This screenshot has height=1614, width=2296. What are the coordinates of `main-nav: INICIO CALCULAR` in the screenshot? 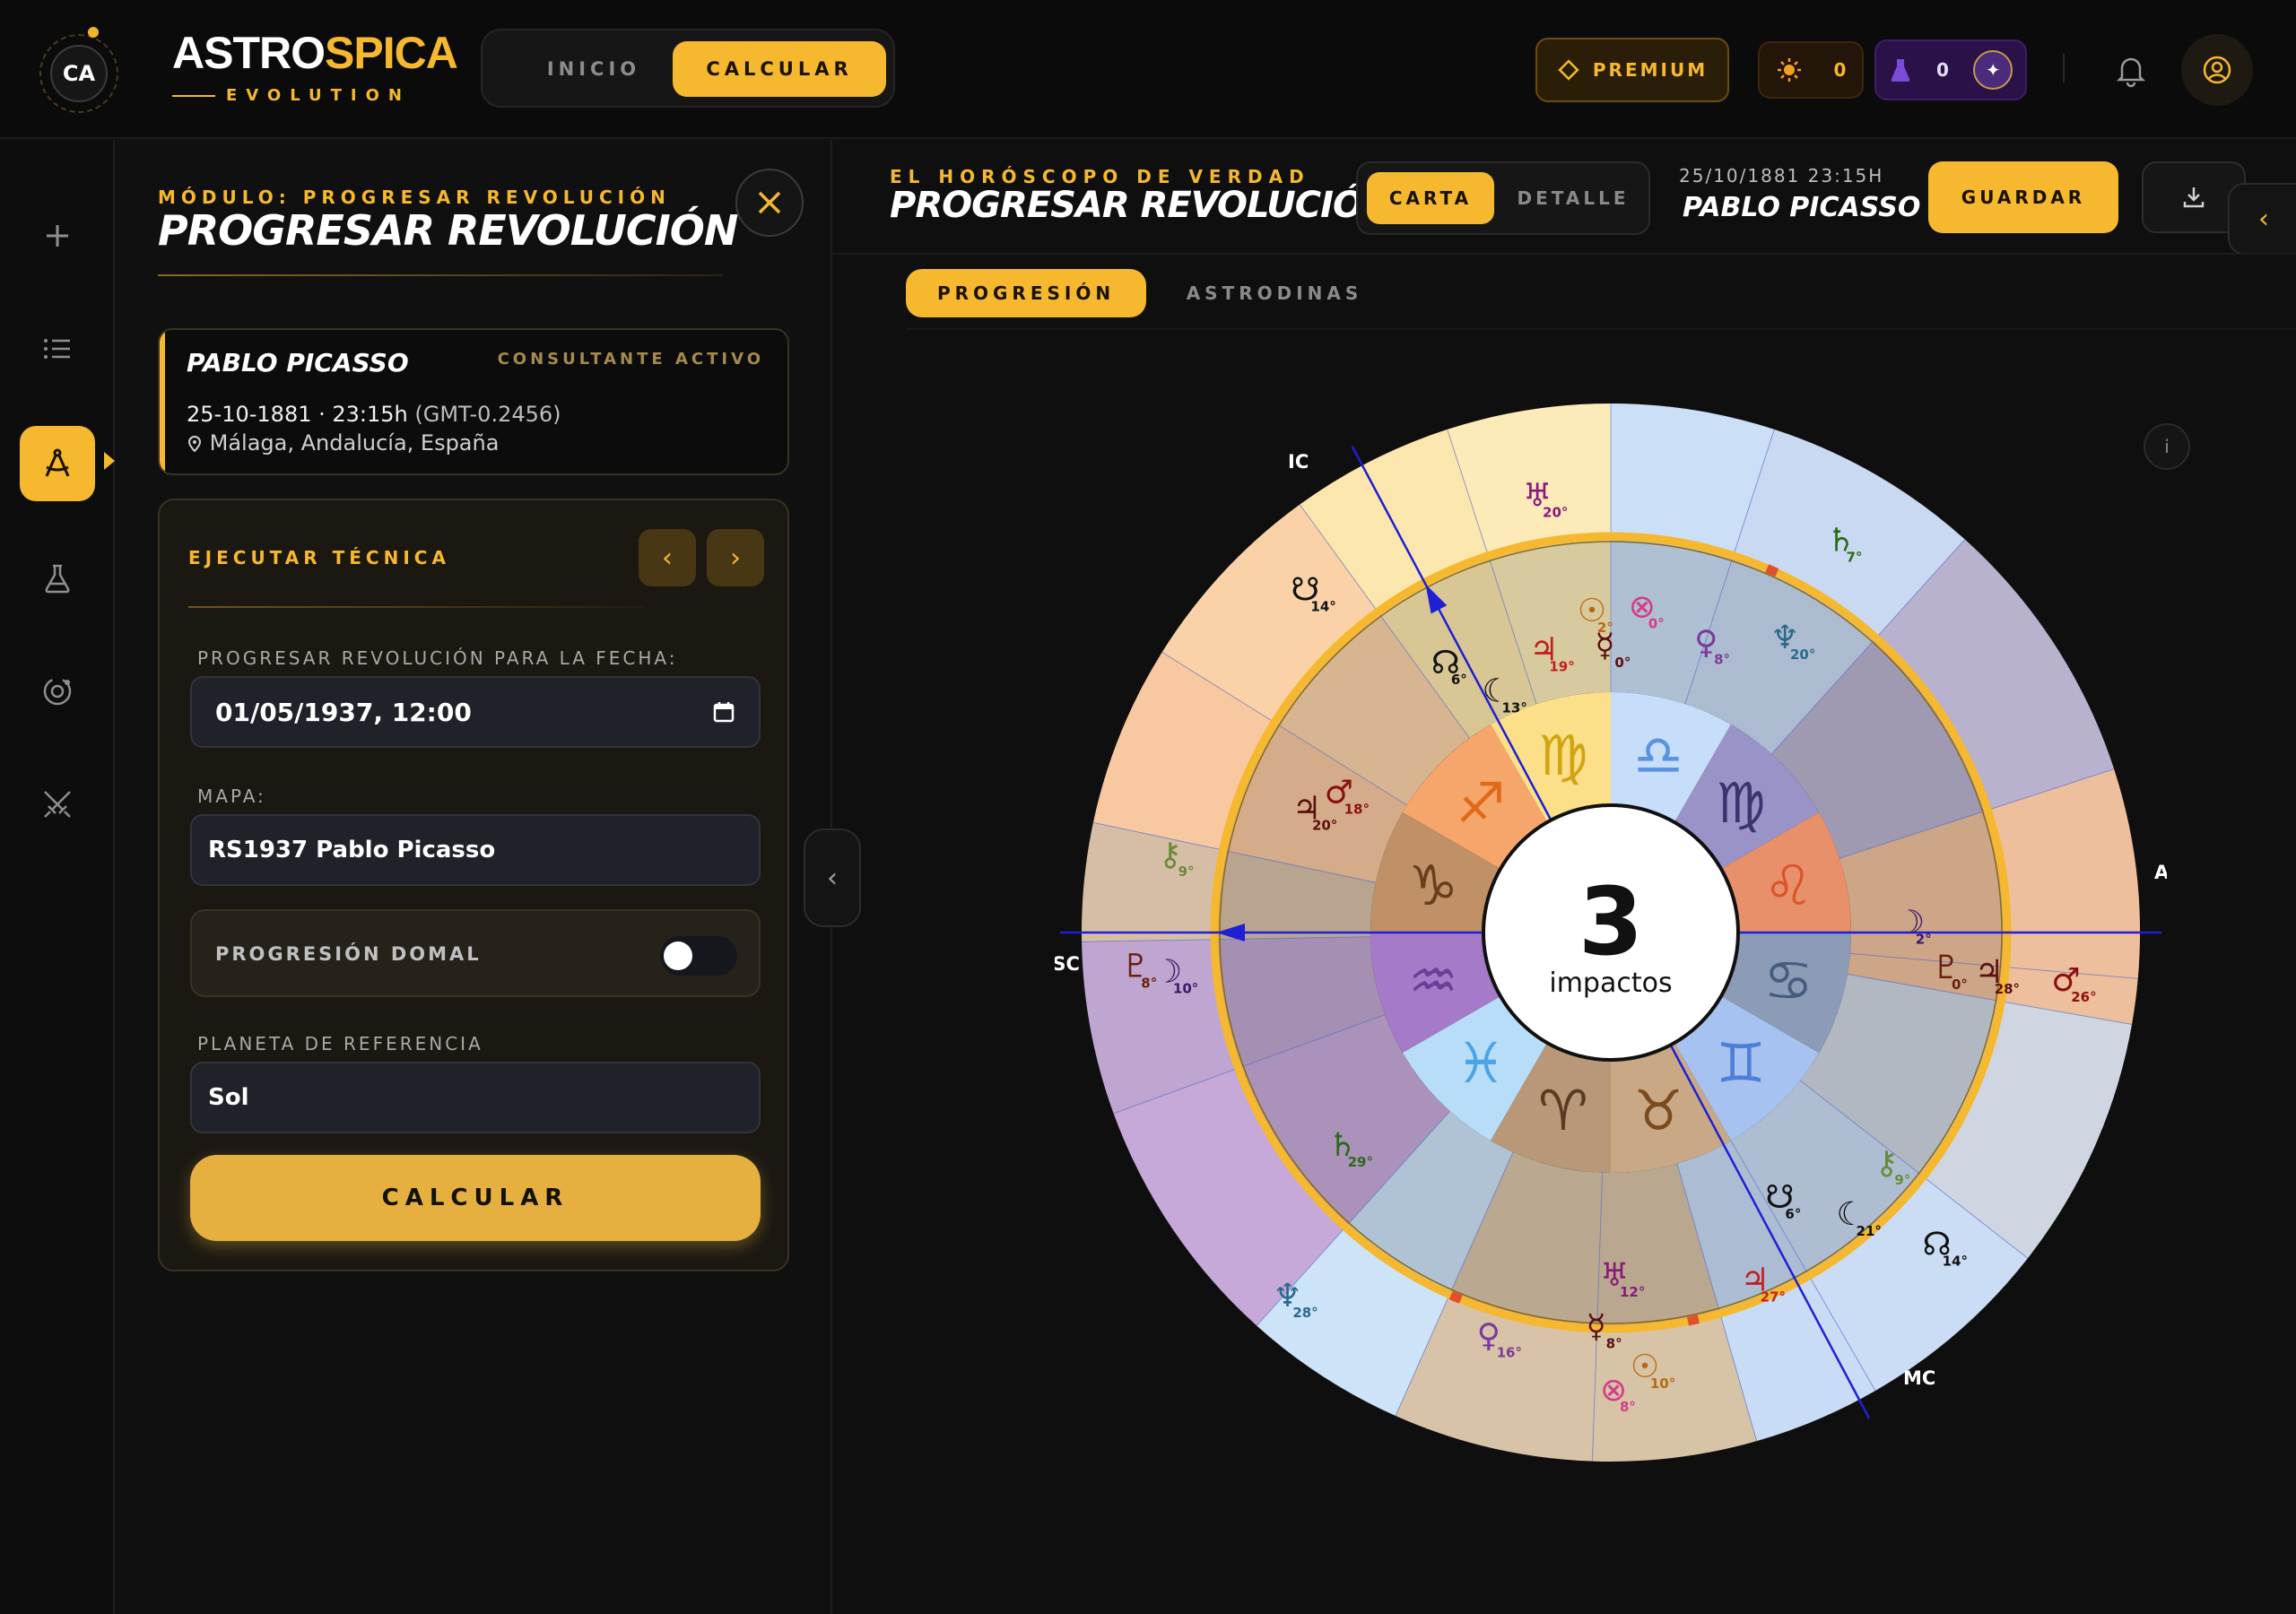 It's located at (688, 68).